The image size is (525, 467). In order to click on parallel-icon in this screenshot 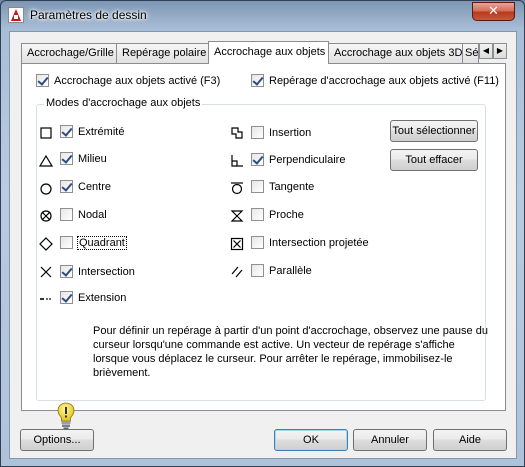, I will do `click(237, 272)`.